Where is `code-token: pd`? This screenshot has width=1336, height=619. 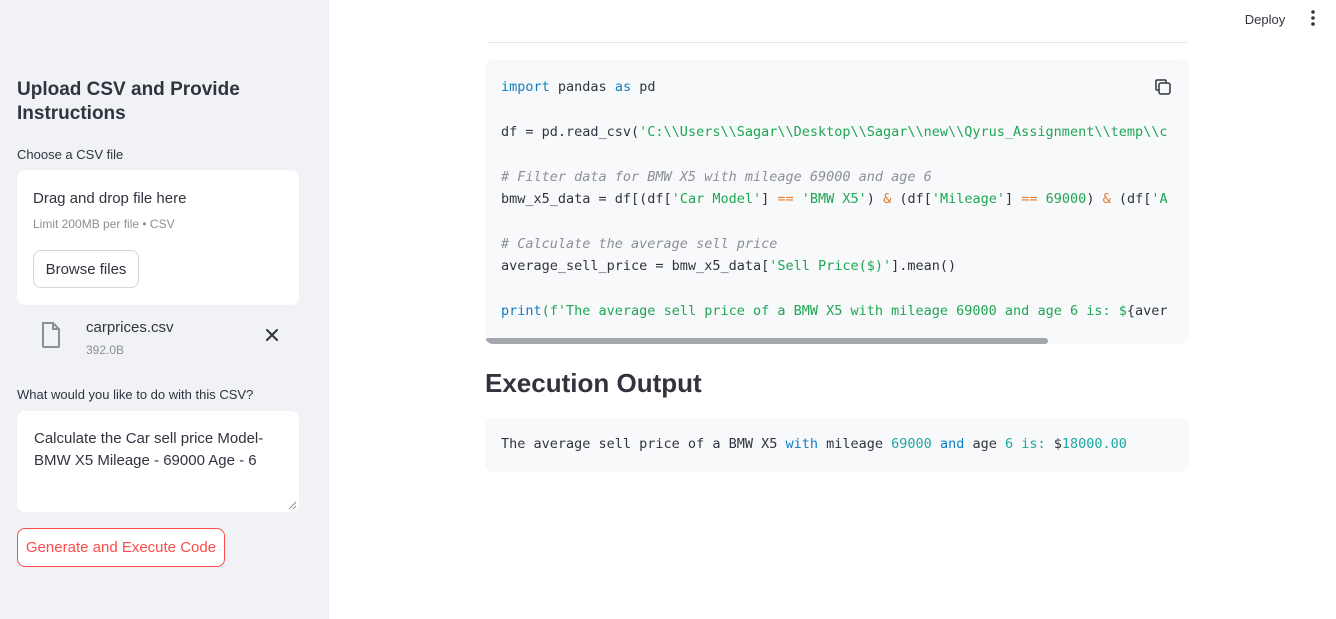
code-token: pd is located at coordinates (643, 87).